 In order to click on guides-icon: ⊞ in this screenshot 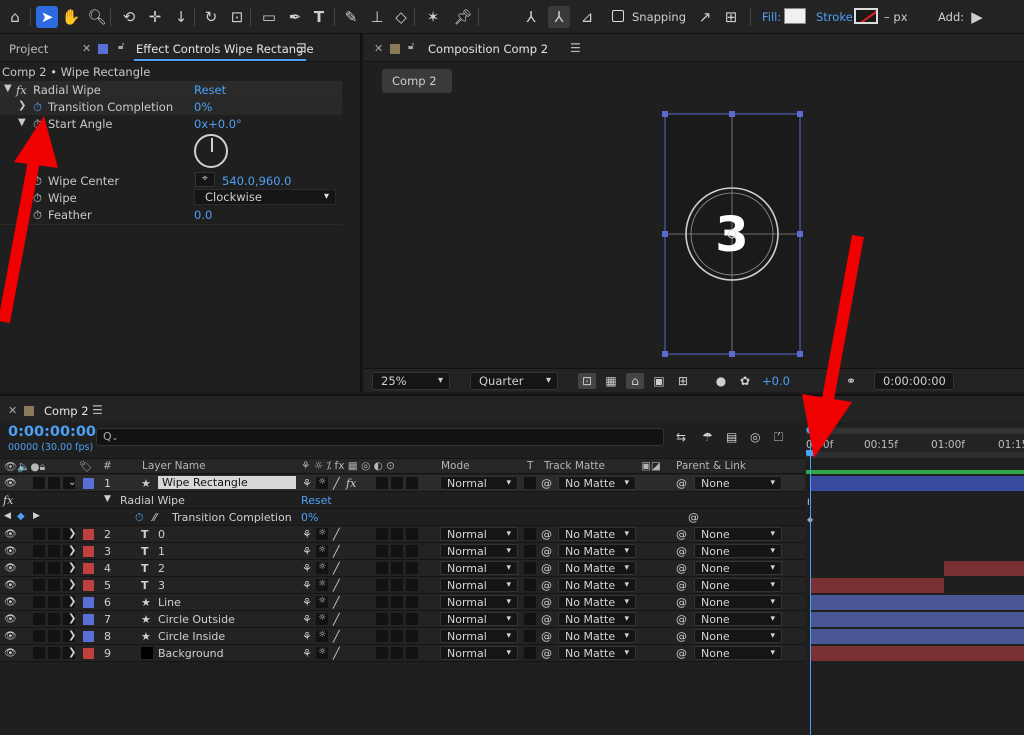, I will do `click(683, 381)`.